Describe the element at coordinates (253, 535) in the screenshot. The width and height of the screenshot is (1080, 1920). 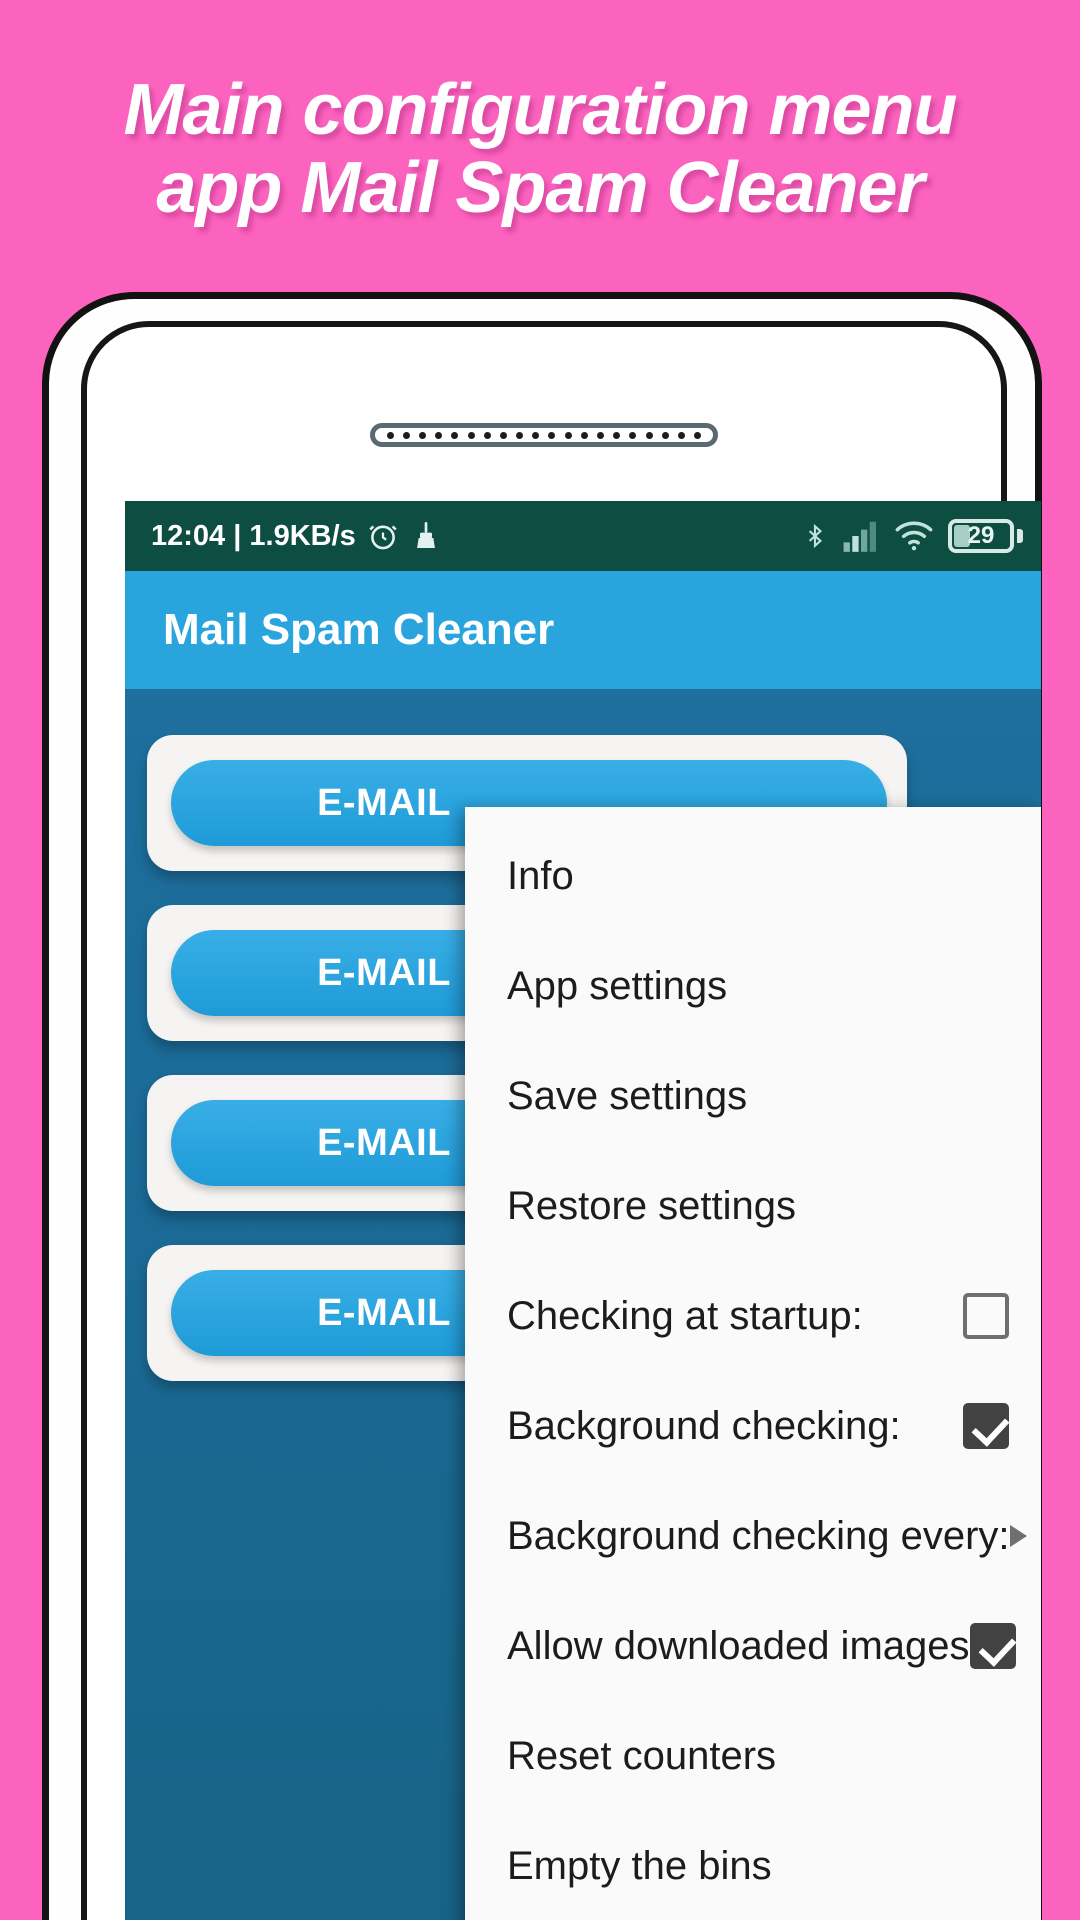
I see `status-time-and-netspeed: 12:04 | 1.9KB/s` at that location.